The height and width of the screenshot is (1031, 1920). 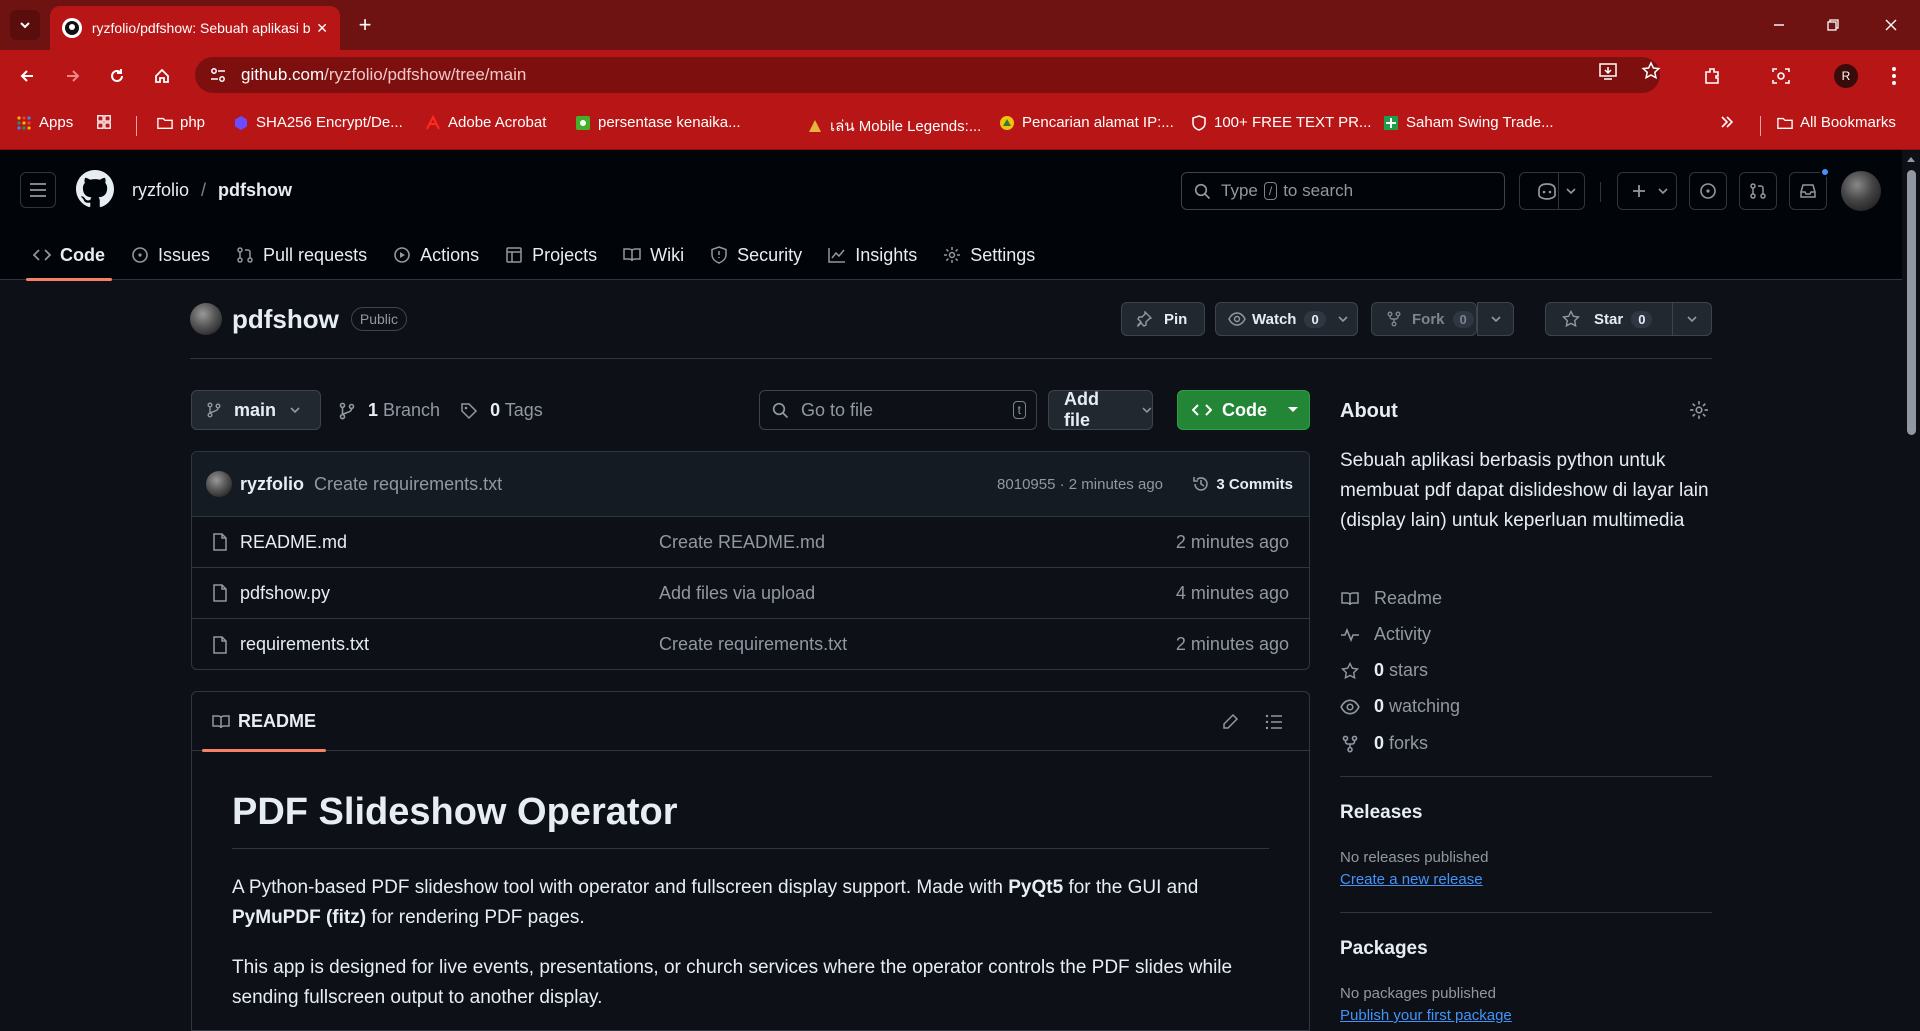 I want to click on code-button: Code, so click(x=1243, y=410).